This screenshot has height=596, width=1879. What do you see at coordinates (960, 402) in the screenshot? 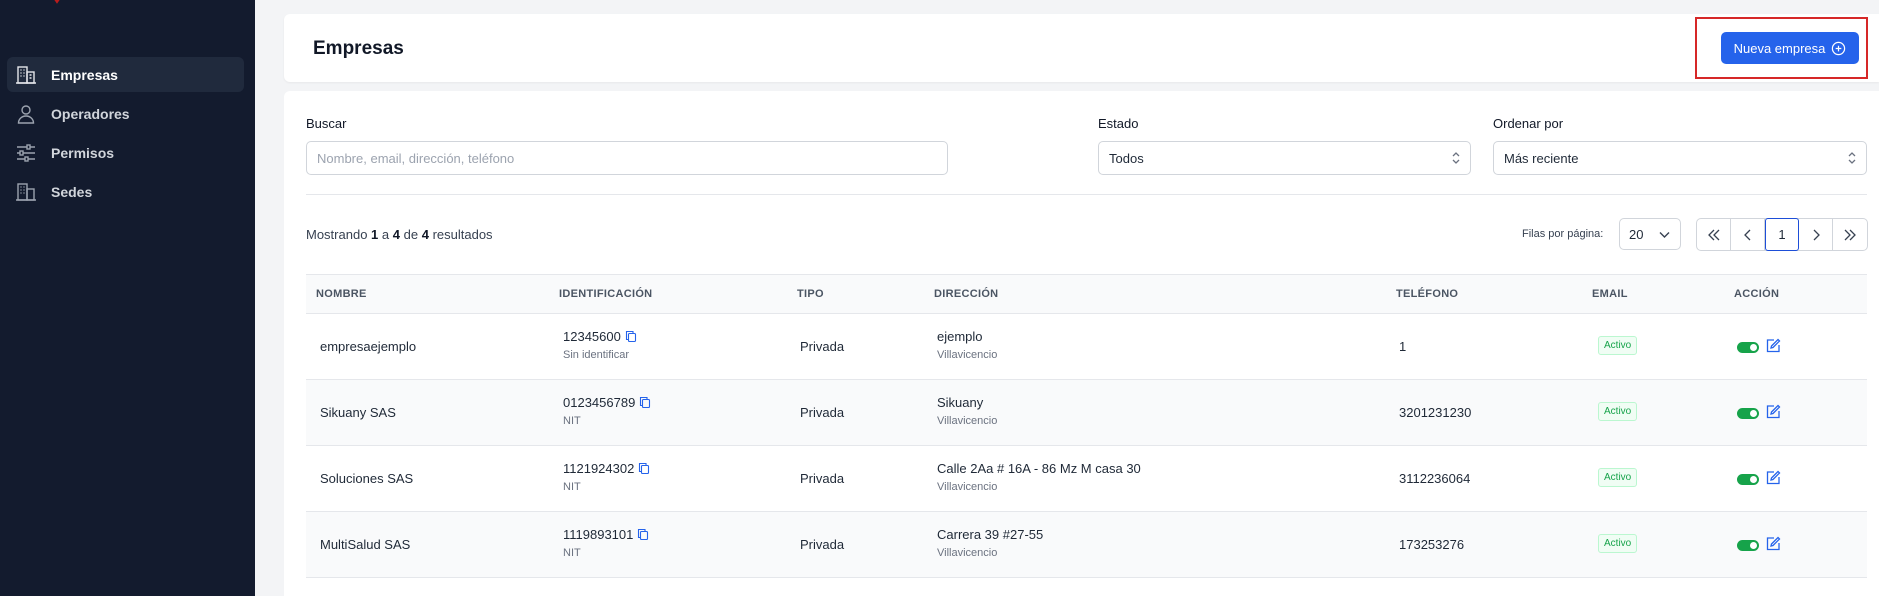
I see `address: Sikuany` at bounding box center [960, 402].